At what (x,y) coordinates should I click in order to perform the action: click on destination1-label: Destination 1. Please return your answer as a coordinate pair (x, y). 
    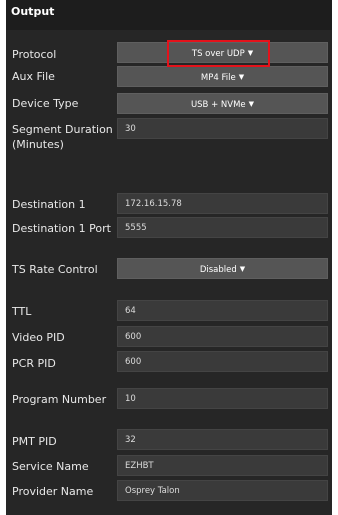
    Looking at the image, I should click on (49, 204).